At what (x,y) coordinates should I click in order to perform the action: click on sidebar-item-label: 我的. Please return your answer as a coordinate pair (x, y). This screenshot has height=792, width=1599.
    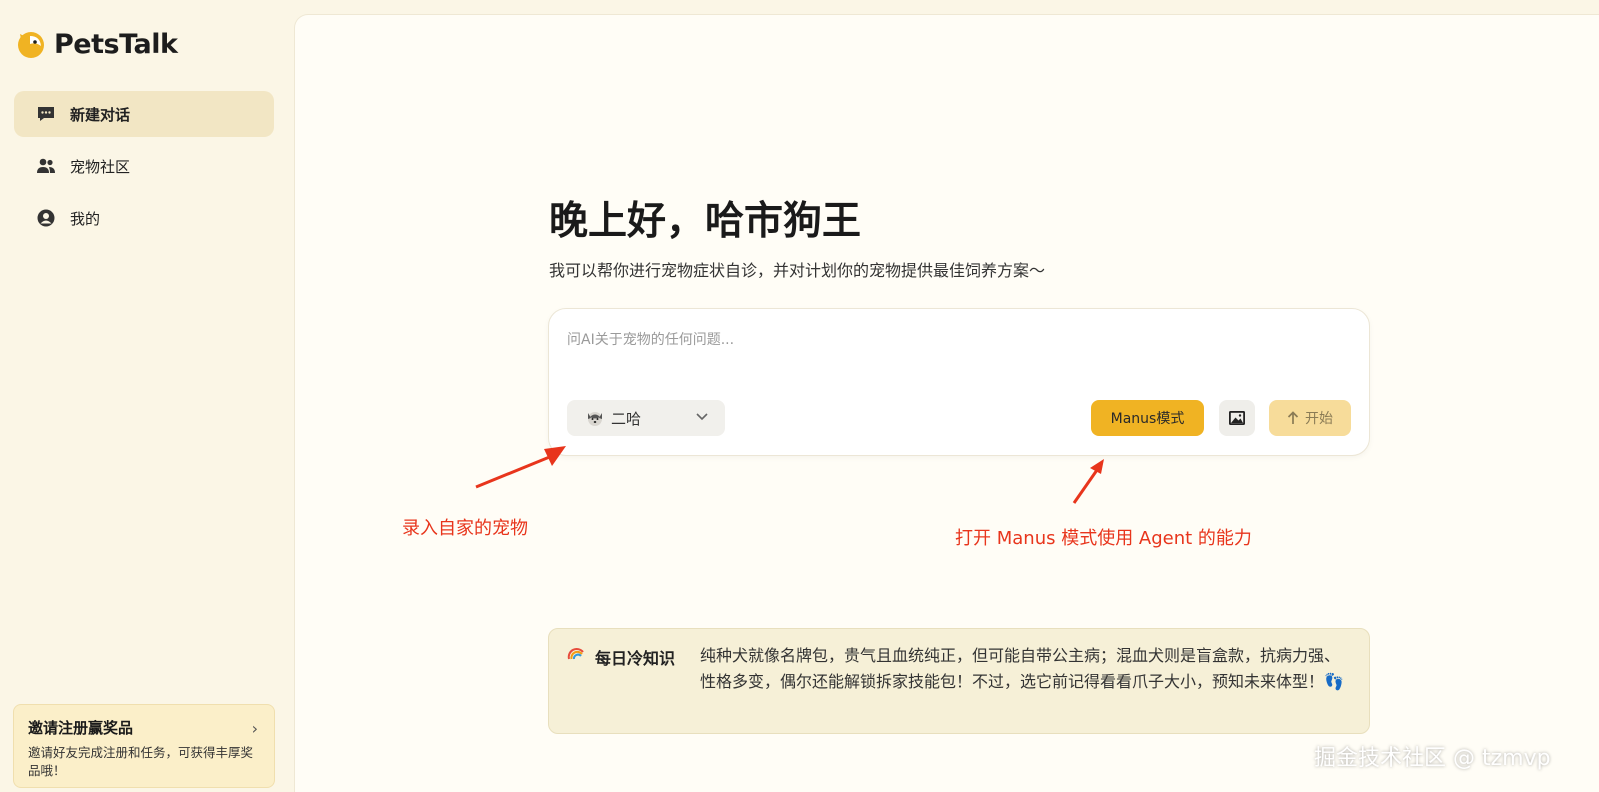
    Looking at the image, I should click on (85, 218).